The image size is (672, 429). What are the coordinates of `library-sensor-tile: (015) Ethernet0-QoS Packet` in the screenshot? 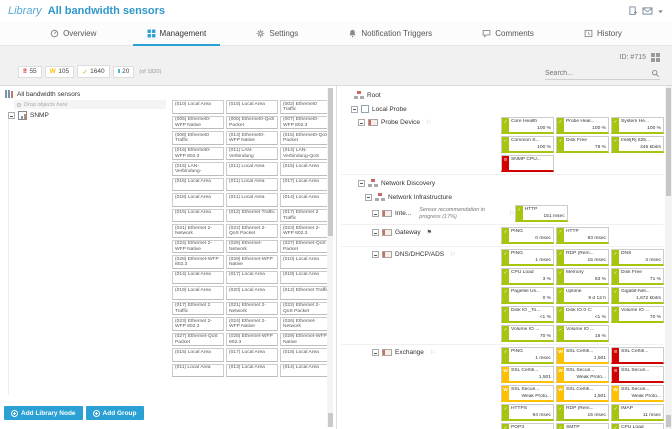 It's located at (306, 138).